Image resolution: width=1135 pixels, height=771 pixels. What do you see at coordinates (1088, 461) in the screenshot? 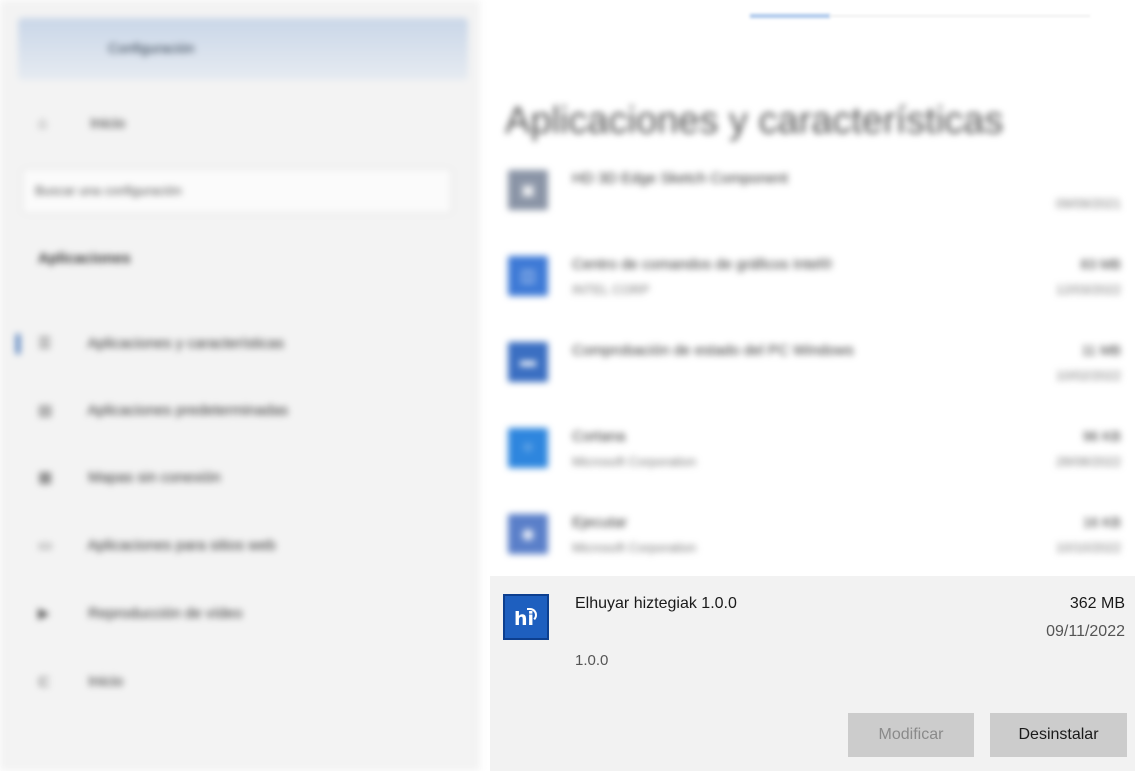
I see `app-date: 28/08/2022` at bounding box center [1088, 461].